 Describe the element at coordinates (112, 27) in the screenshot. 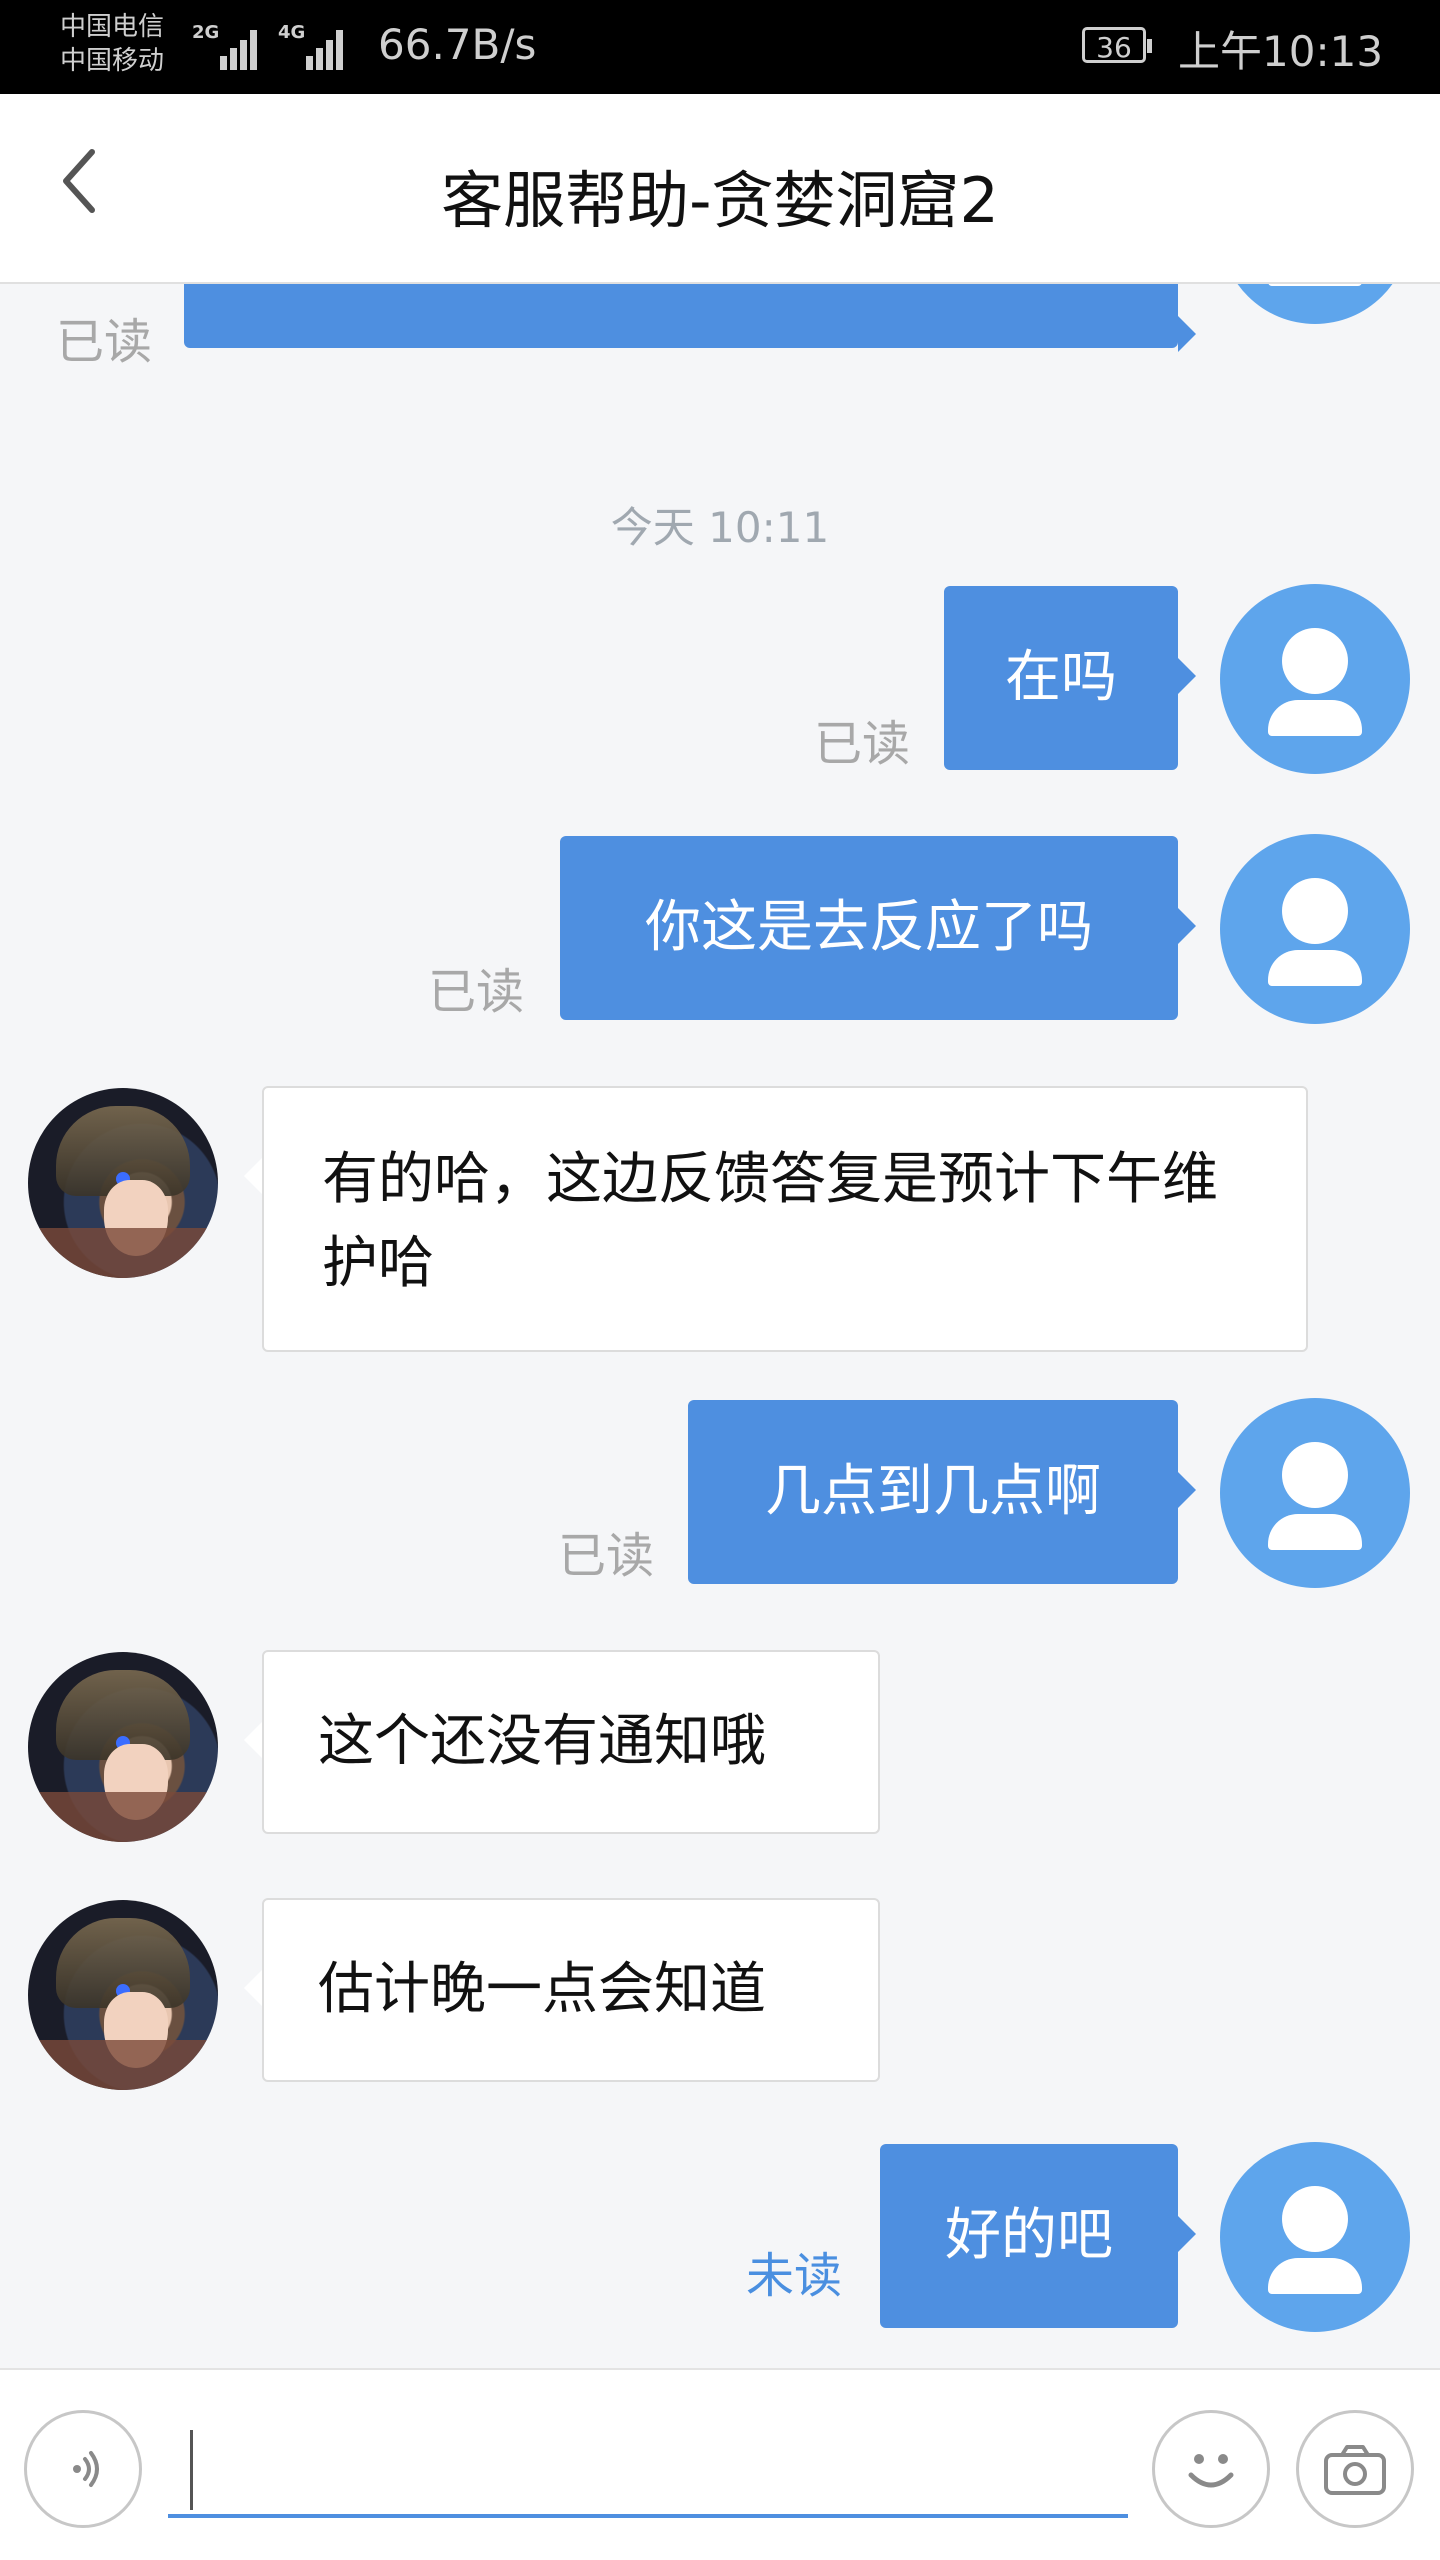

I see `carrier-1: 中国电信` at that location.